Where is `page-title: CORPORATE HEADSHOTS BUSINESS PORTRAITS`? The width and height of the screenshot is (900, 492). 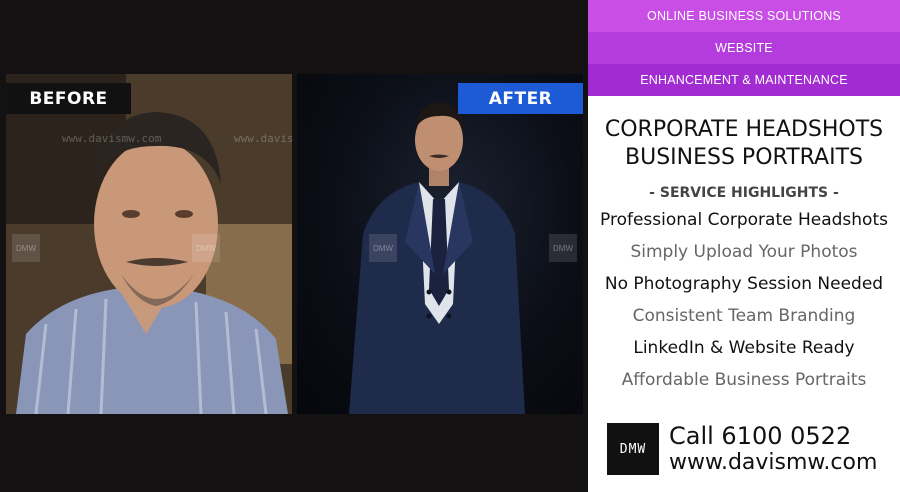 page-title: CORPORATE HEADSHOTS BUSINESS PORTRAITS is located at coordinates (744, 144).